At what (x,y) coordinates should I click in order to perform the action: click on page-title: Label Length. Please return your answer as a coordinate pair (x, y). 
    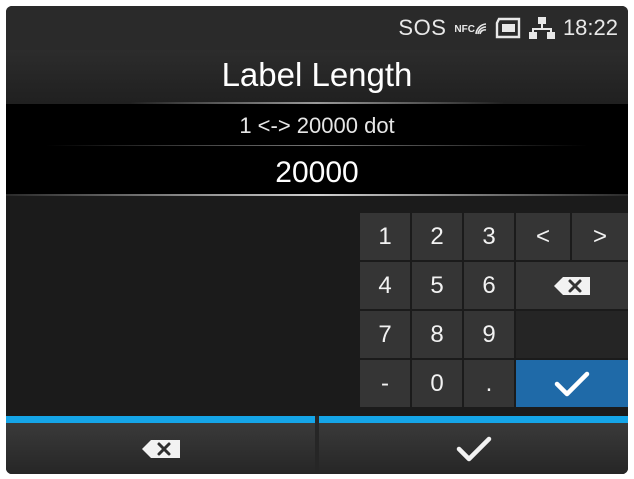
    Looking at the image, I should click on (317, 74).